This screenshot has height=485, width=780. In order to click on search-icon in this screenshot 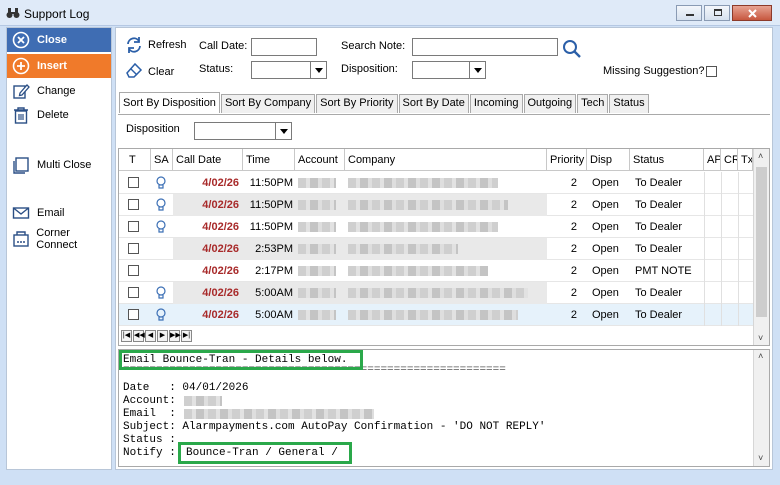, I will do `click(572, 49)`.